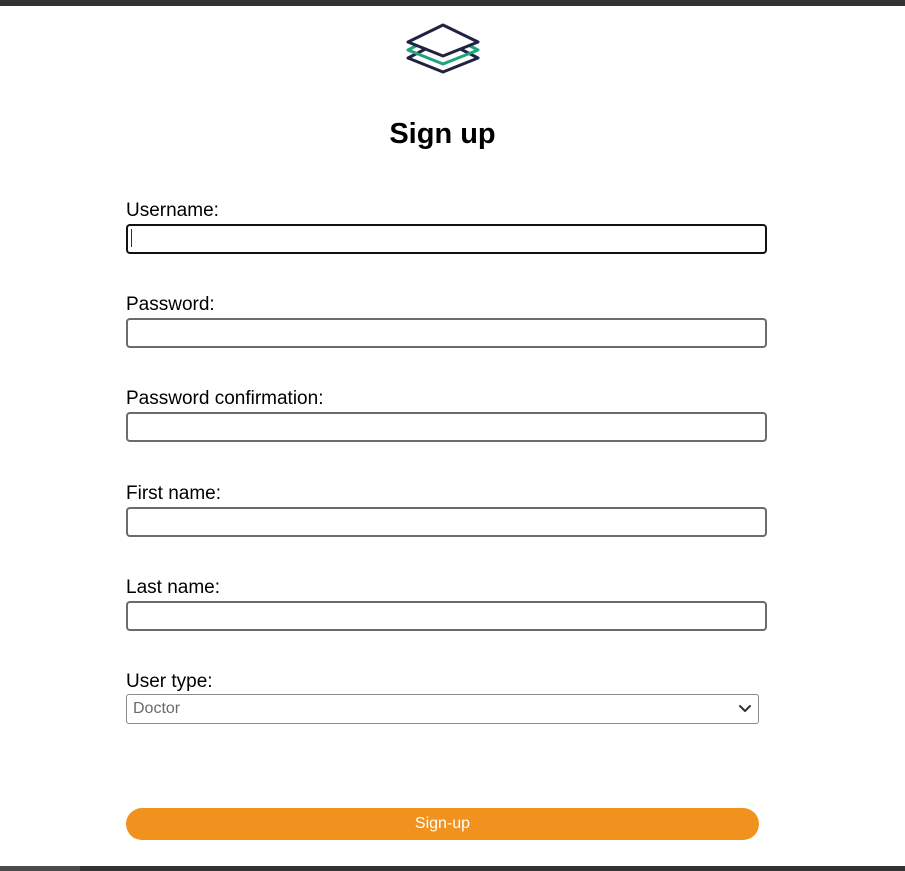  What do you see at coordinates (442, 134) in the screenshot?
I see `page-title: Sign up` at bounding box center [442, 134].